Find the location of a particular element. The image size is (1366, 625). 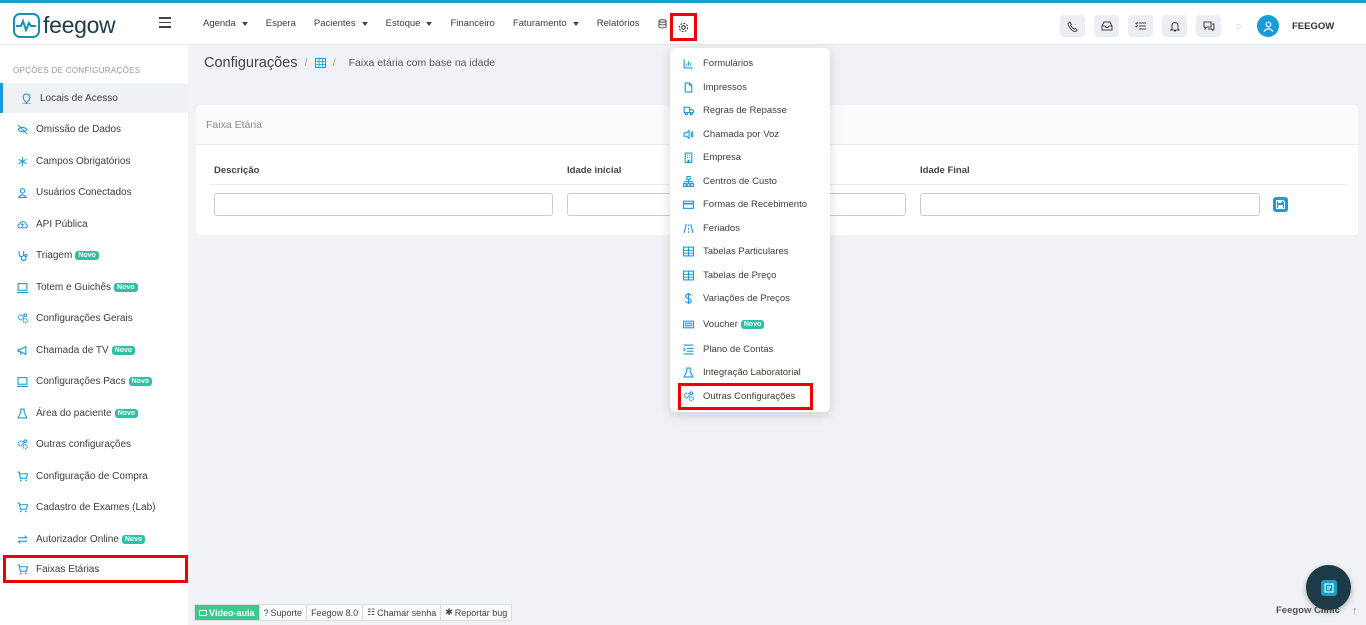

sidebar-item-label: Cadastro de Exames (Lab) is located at coordinates (96, 507).